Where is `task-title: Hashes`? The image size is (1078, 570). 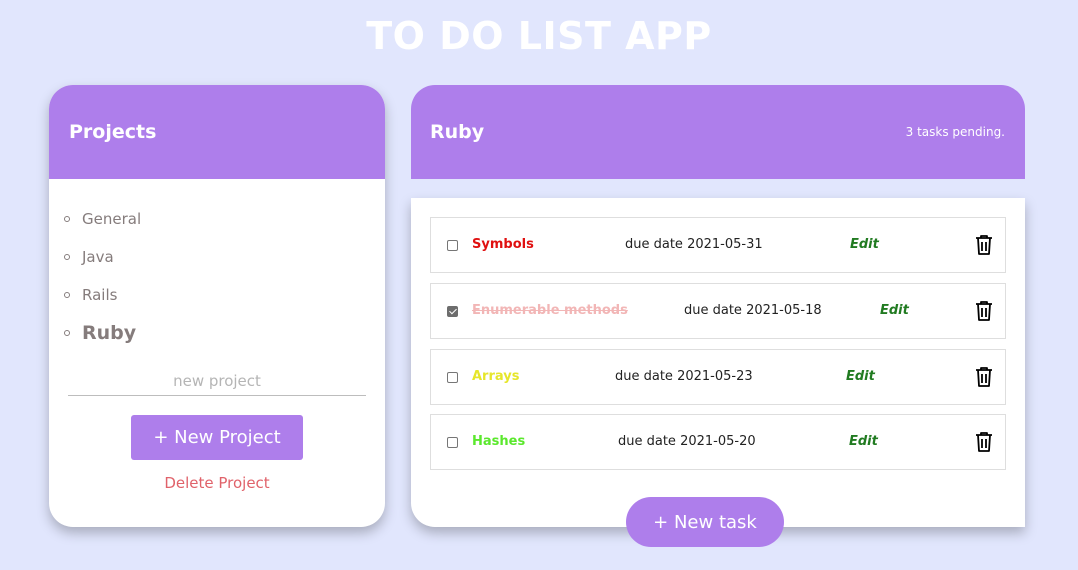
task-title: Hashes is located at coordinates (499, 441).